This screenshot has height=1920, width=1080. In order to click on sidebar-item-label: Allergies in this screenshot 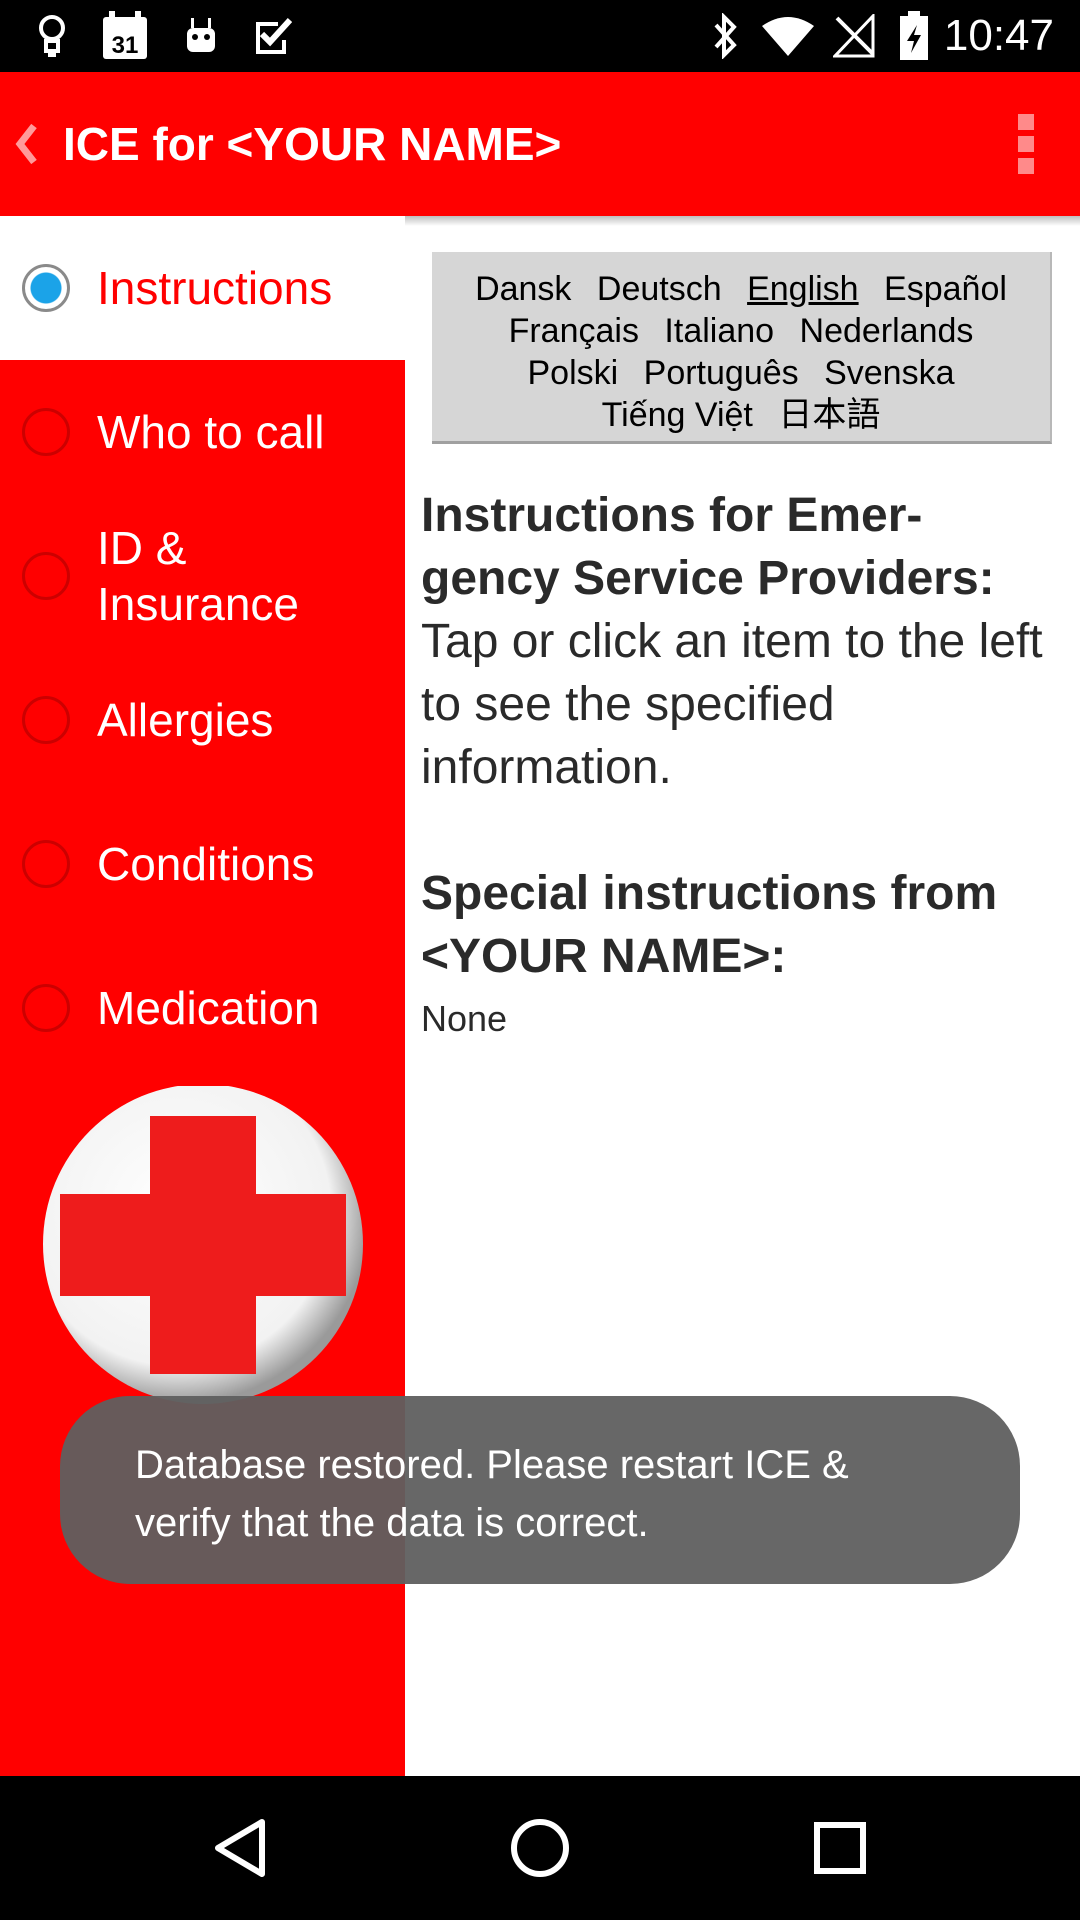, I will do `click(185, 720)`.